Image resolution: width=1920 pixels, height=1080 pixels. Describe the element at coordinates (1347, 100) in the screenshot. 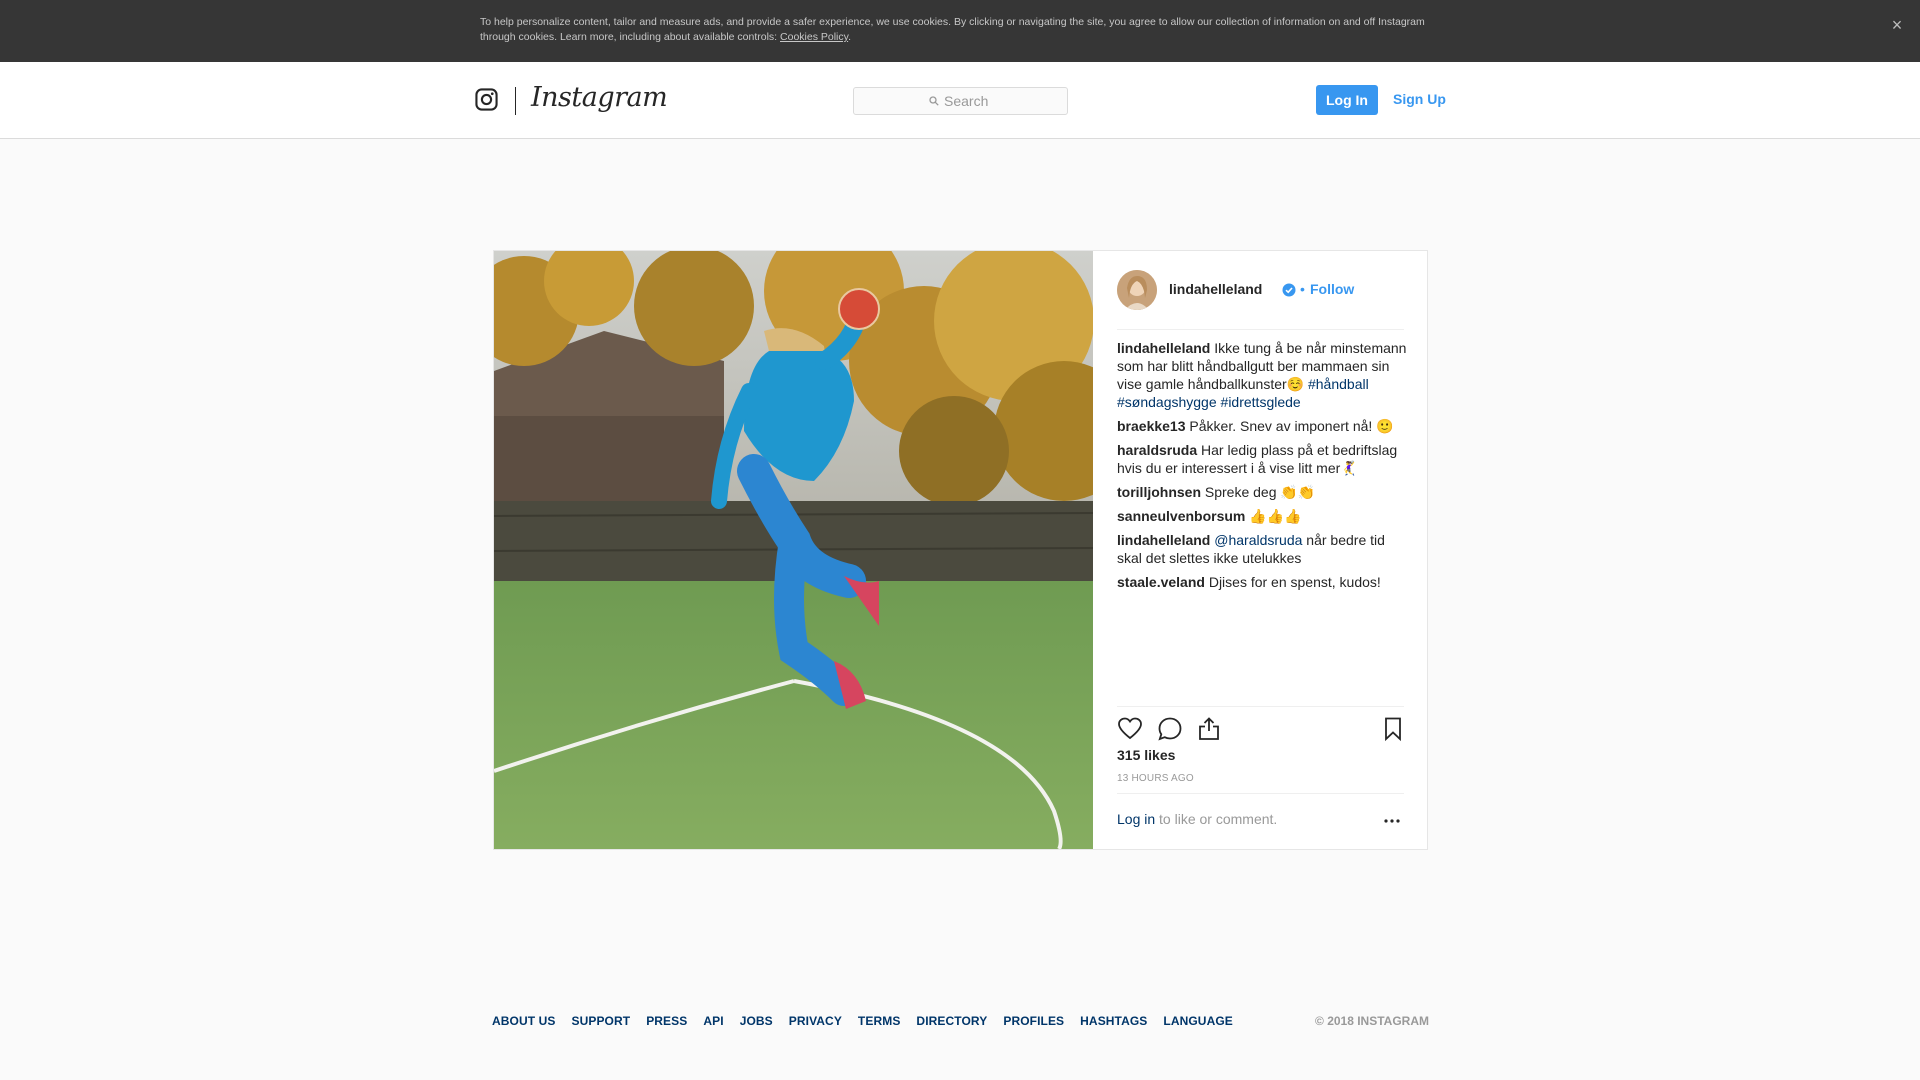

I see `login-button: Log In` at that location.